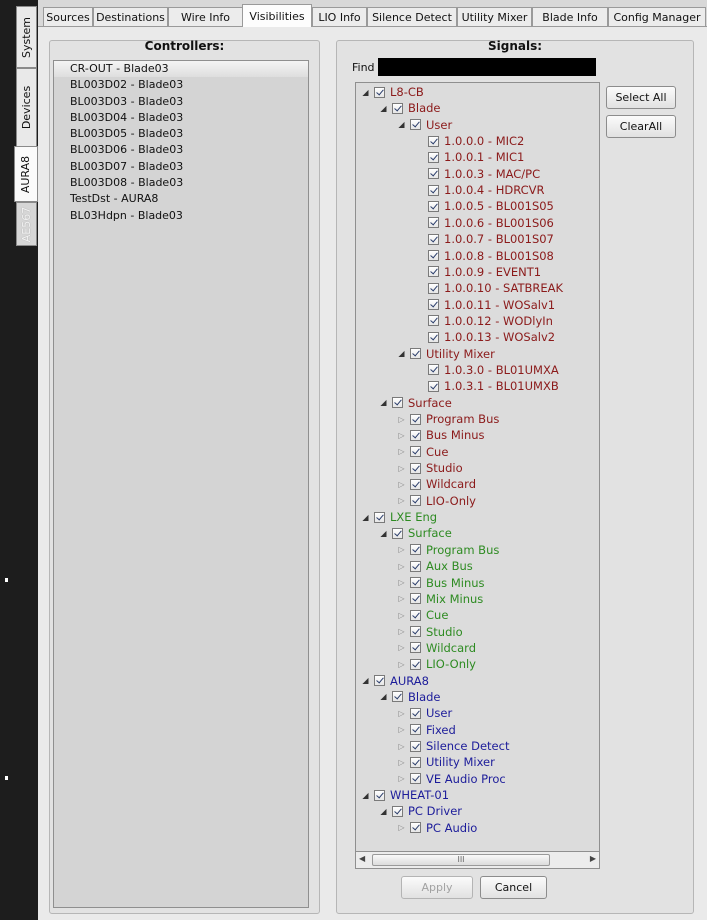 The image size is (707, 920). Describe the element at coordinates (484, 256) in the screenshot. I see `tree-node: 1.0.0.8 - BL001S08` at that location.